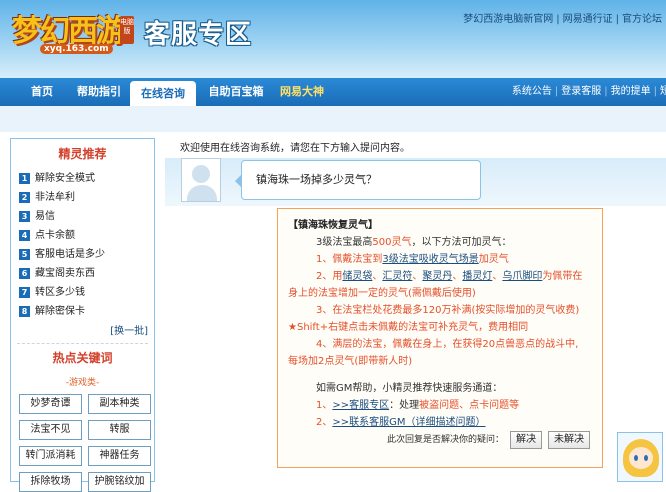  I want to click on answer-line: 4、满层的法宝，佩戴在身上，在获得20点兽恶点的战斗中,, so click(447, 344).